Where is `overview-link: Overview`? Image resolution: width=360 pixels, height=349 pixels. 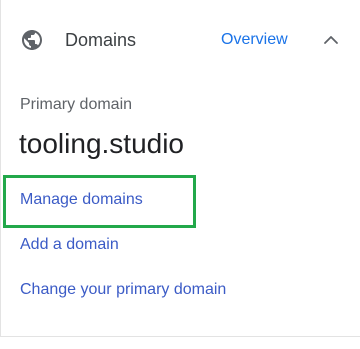
overview-link: Overview is located at coordinates (254, 40).